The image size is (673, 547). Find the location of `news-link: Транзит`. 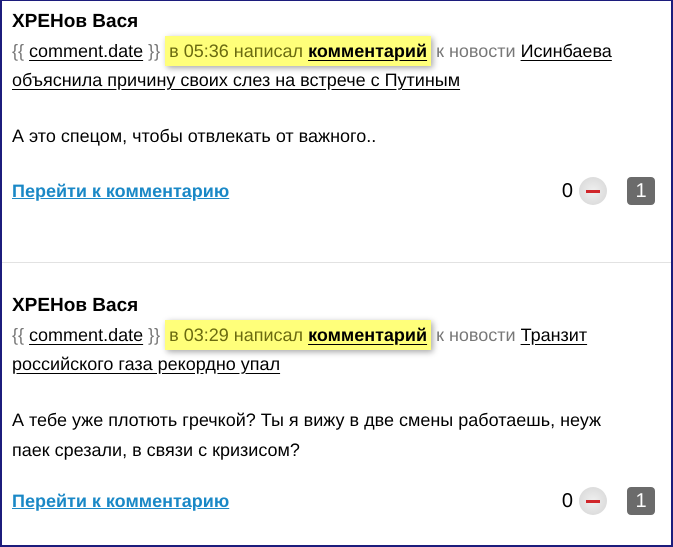

news-link: Транзит is located at coordinates (554, 335).